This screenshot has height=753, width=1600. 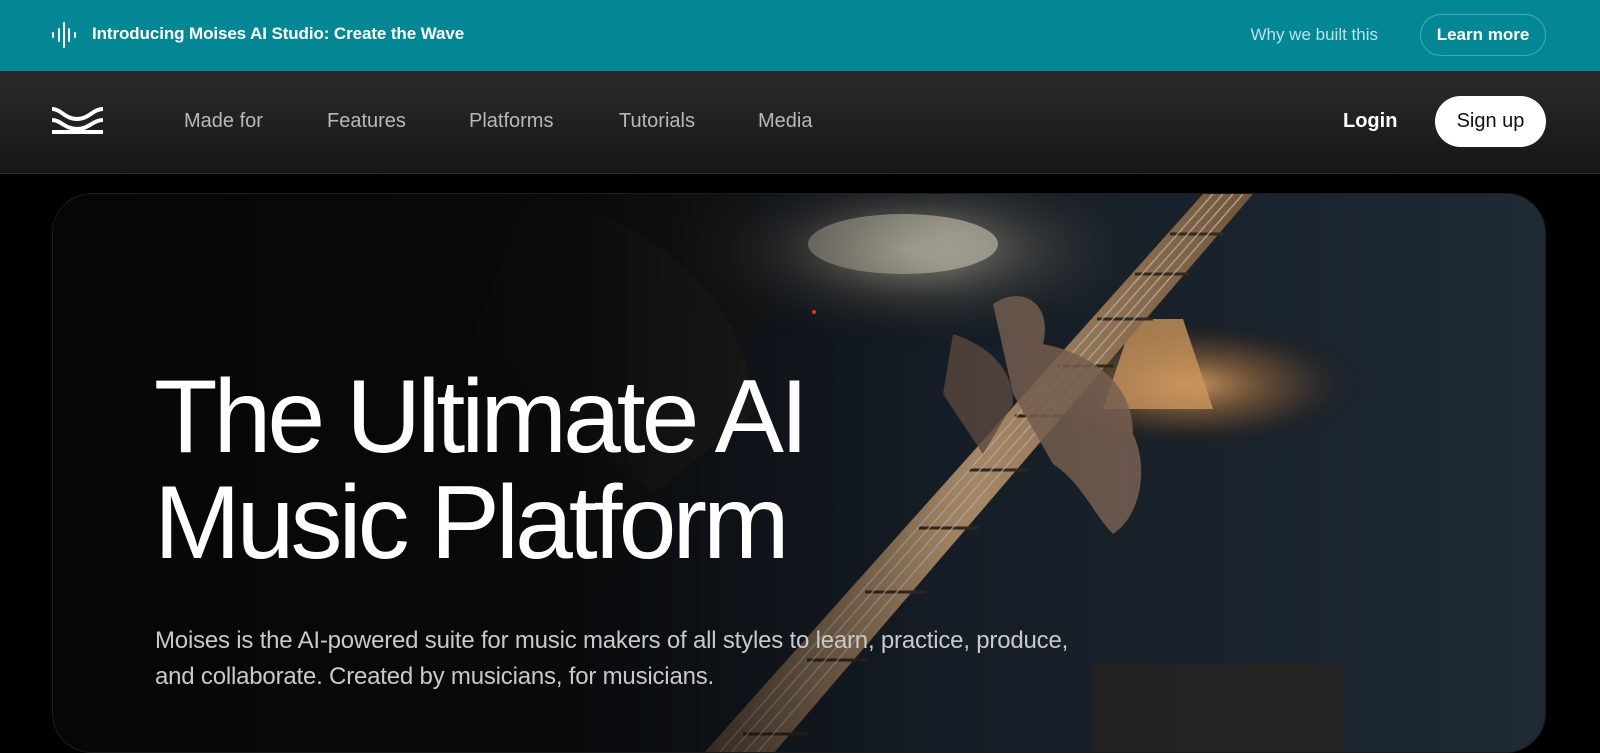 I want to click on moises-wave-logo-icon, so click(x=77, y=121).